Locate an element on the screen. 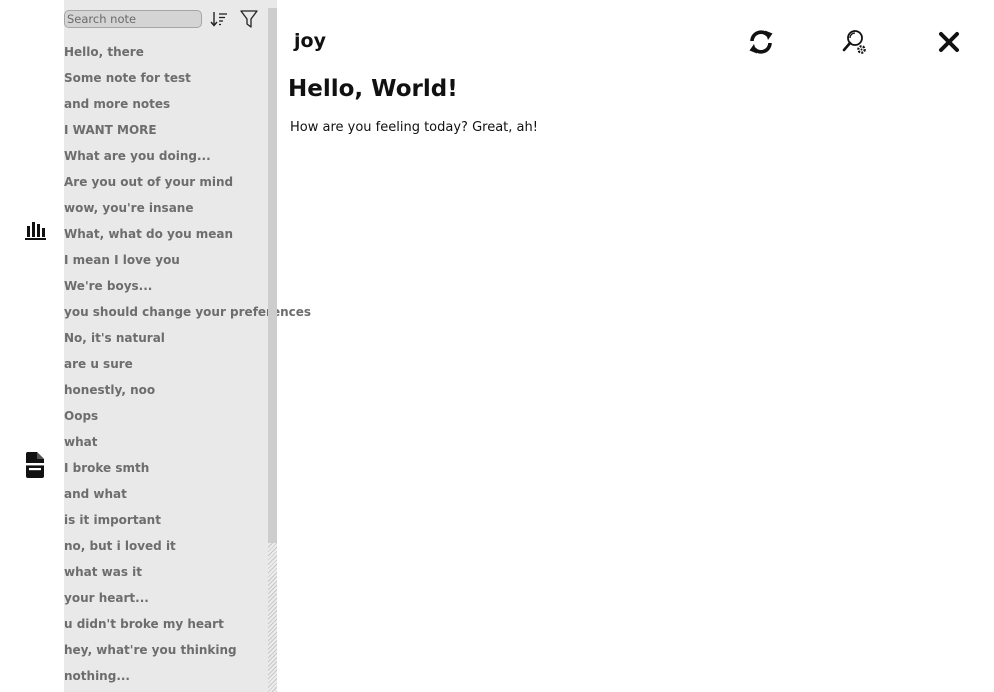  search-settings-icon is located at coordinates (854, 42).